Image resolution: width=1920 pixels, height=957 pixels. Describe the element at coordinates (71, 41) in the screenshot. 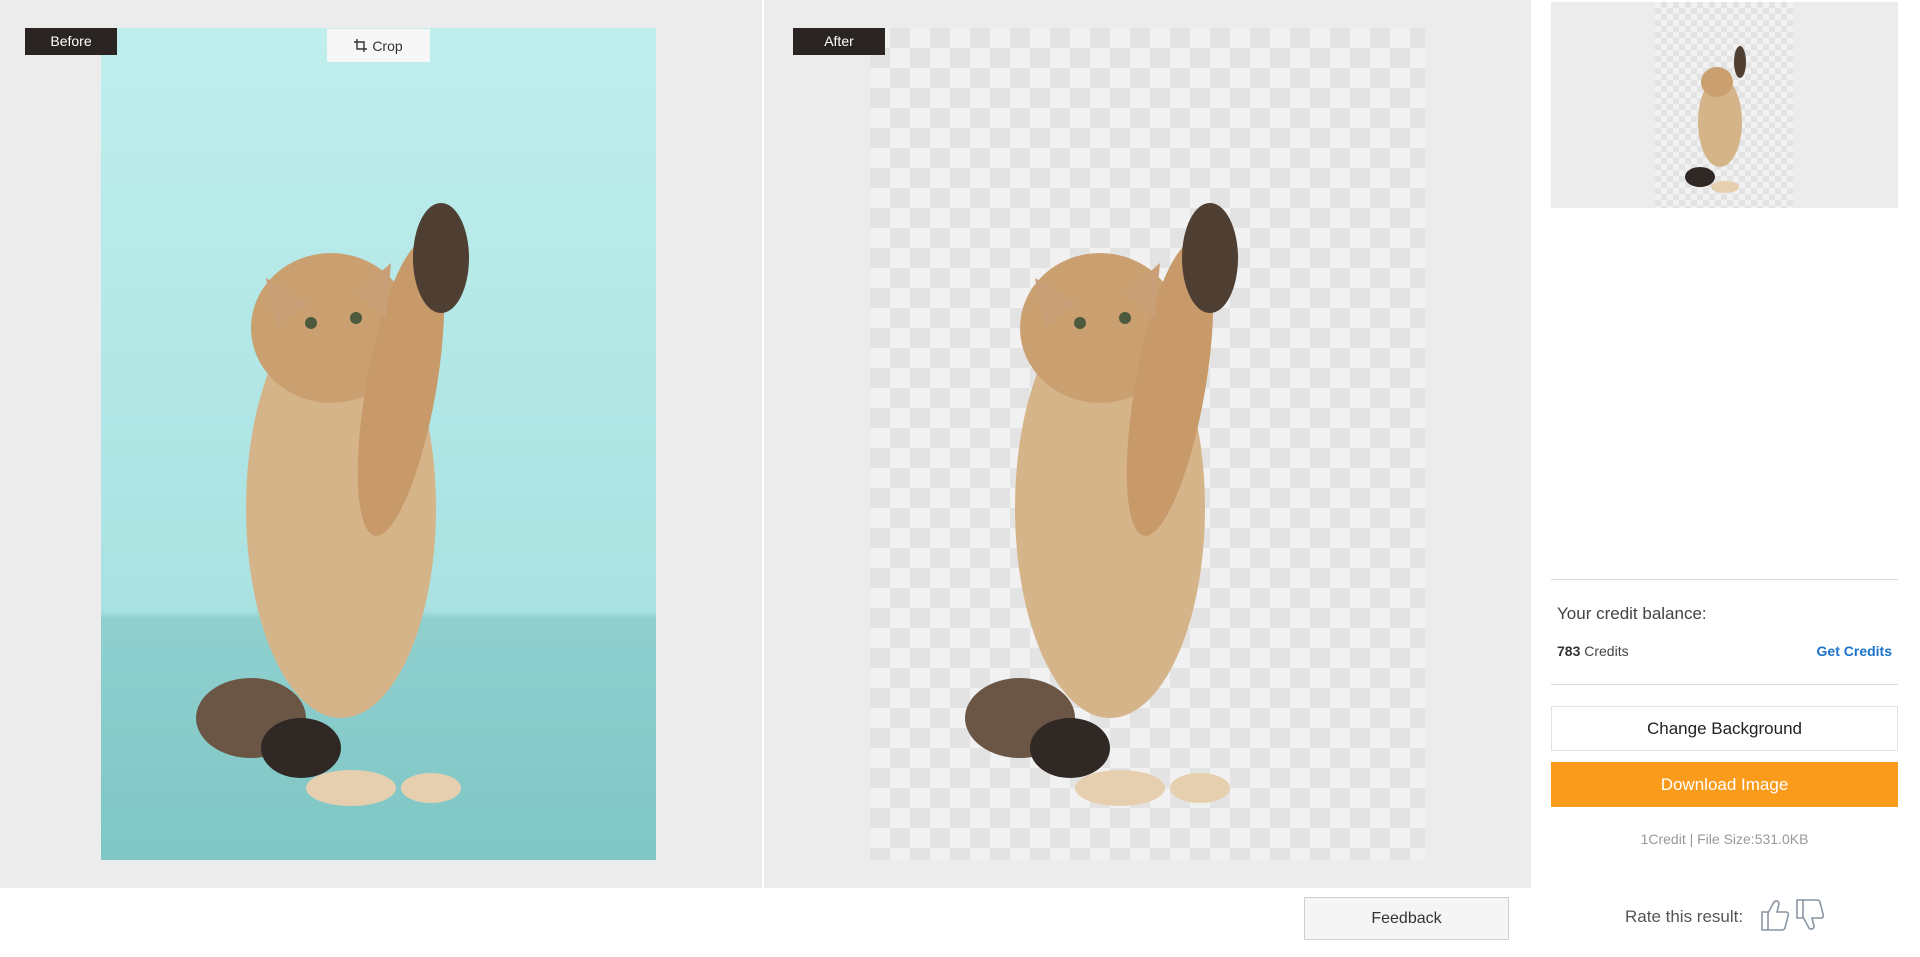

I see `before-label: Before` at that location.